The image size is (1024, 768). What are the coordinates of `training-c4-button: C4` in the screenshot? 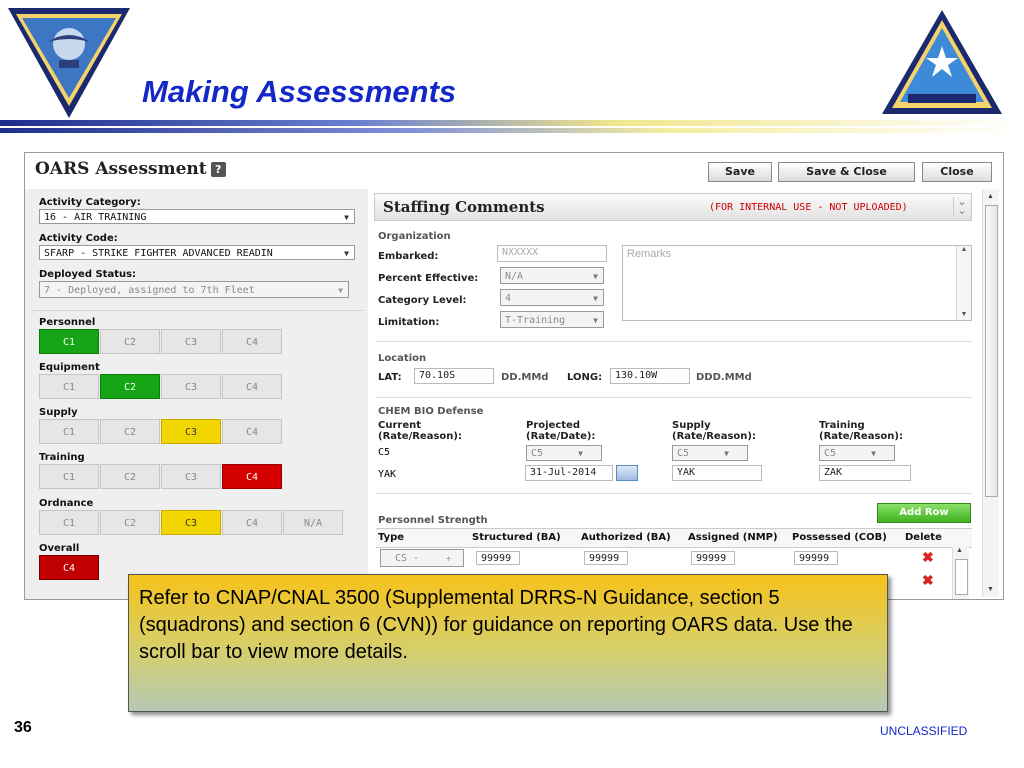 It's located at (252, 476).